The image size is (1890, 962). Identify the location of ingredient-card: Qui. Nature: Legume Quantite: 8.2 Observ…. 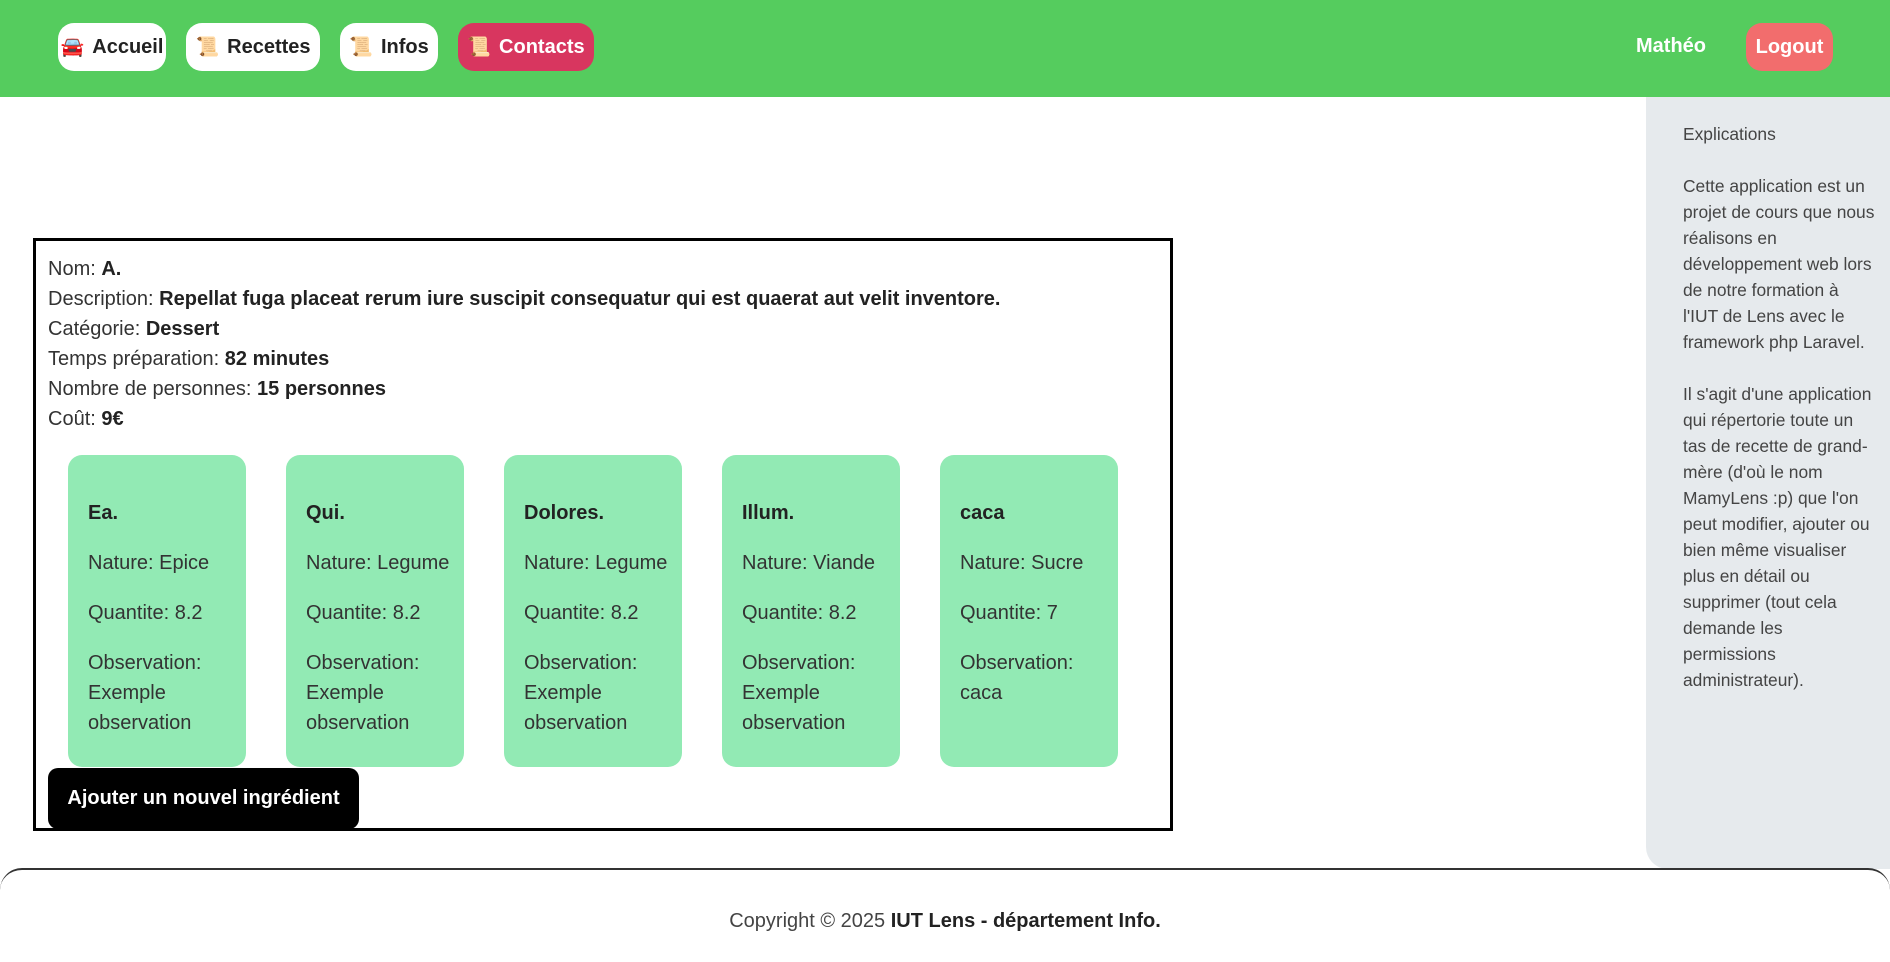
(375, 611).